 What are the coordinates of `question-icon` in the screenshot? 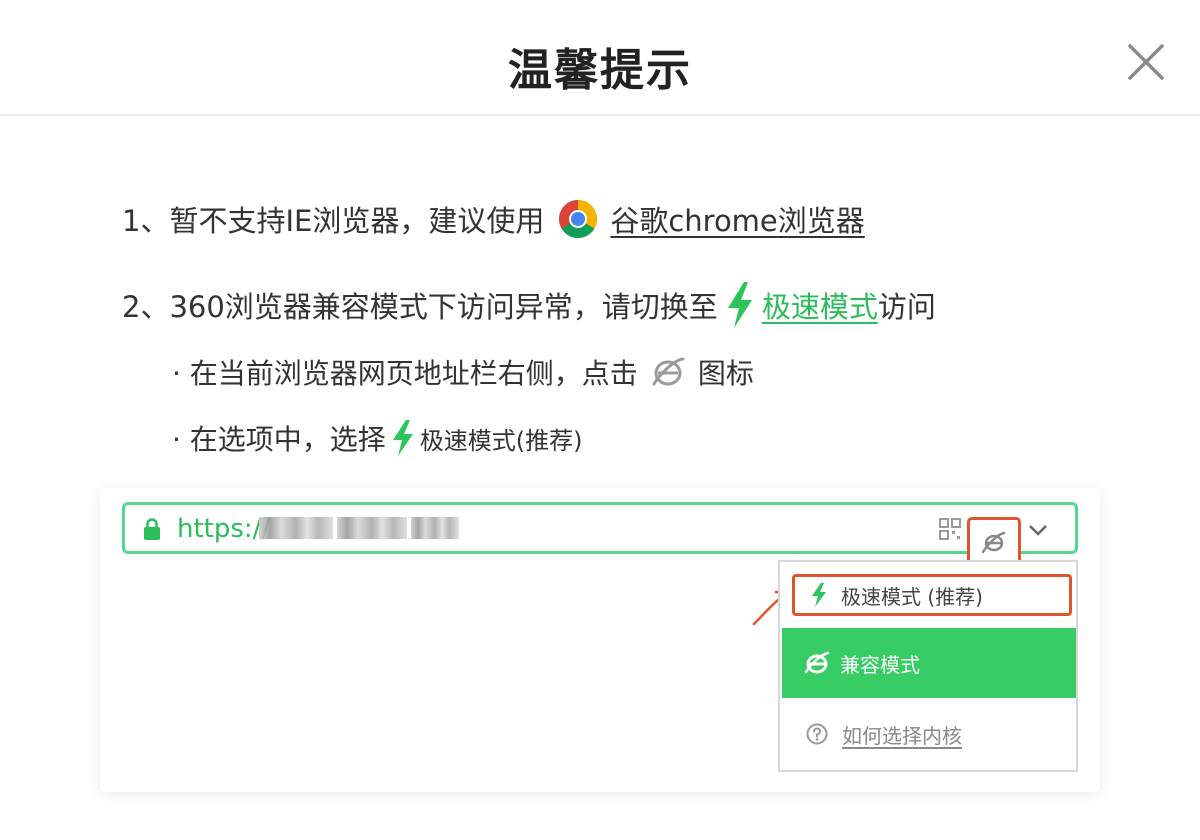 It's located at (817, 734).